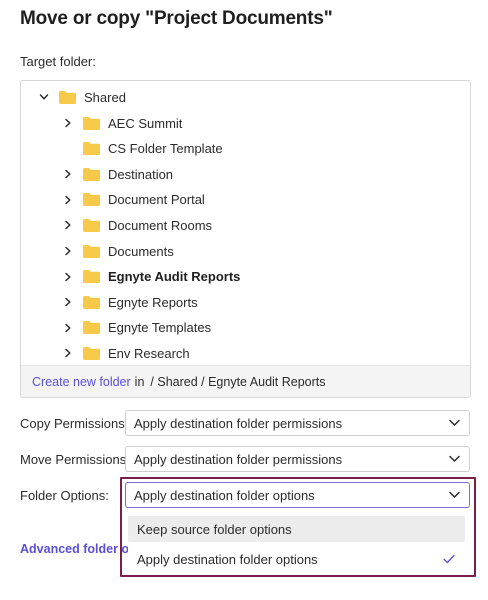 The height and width of the screenshot is (600, 488). What do you see at coordinates (224, 495) in the screenshot?
I see `folder-options-value: Apply destination folder options` at bounding box center [224, 495].